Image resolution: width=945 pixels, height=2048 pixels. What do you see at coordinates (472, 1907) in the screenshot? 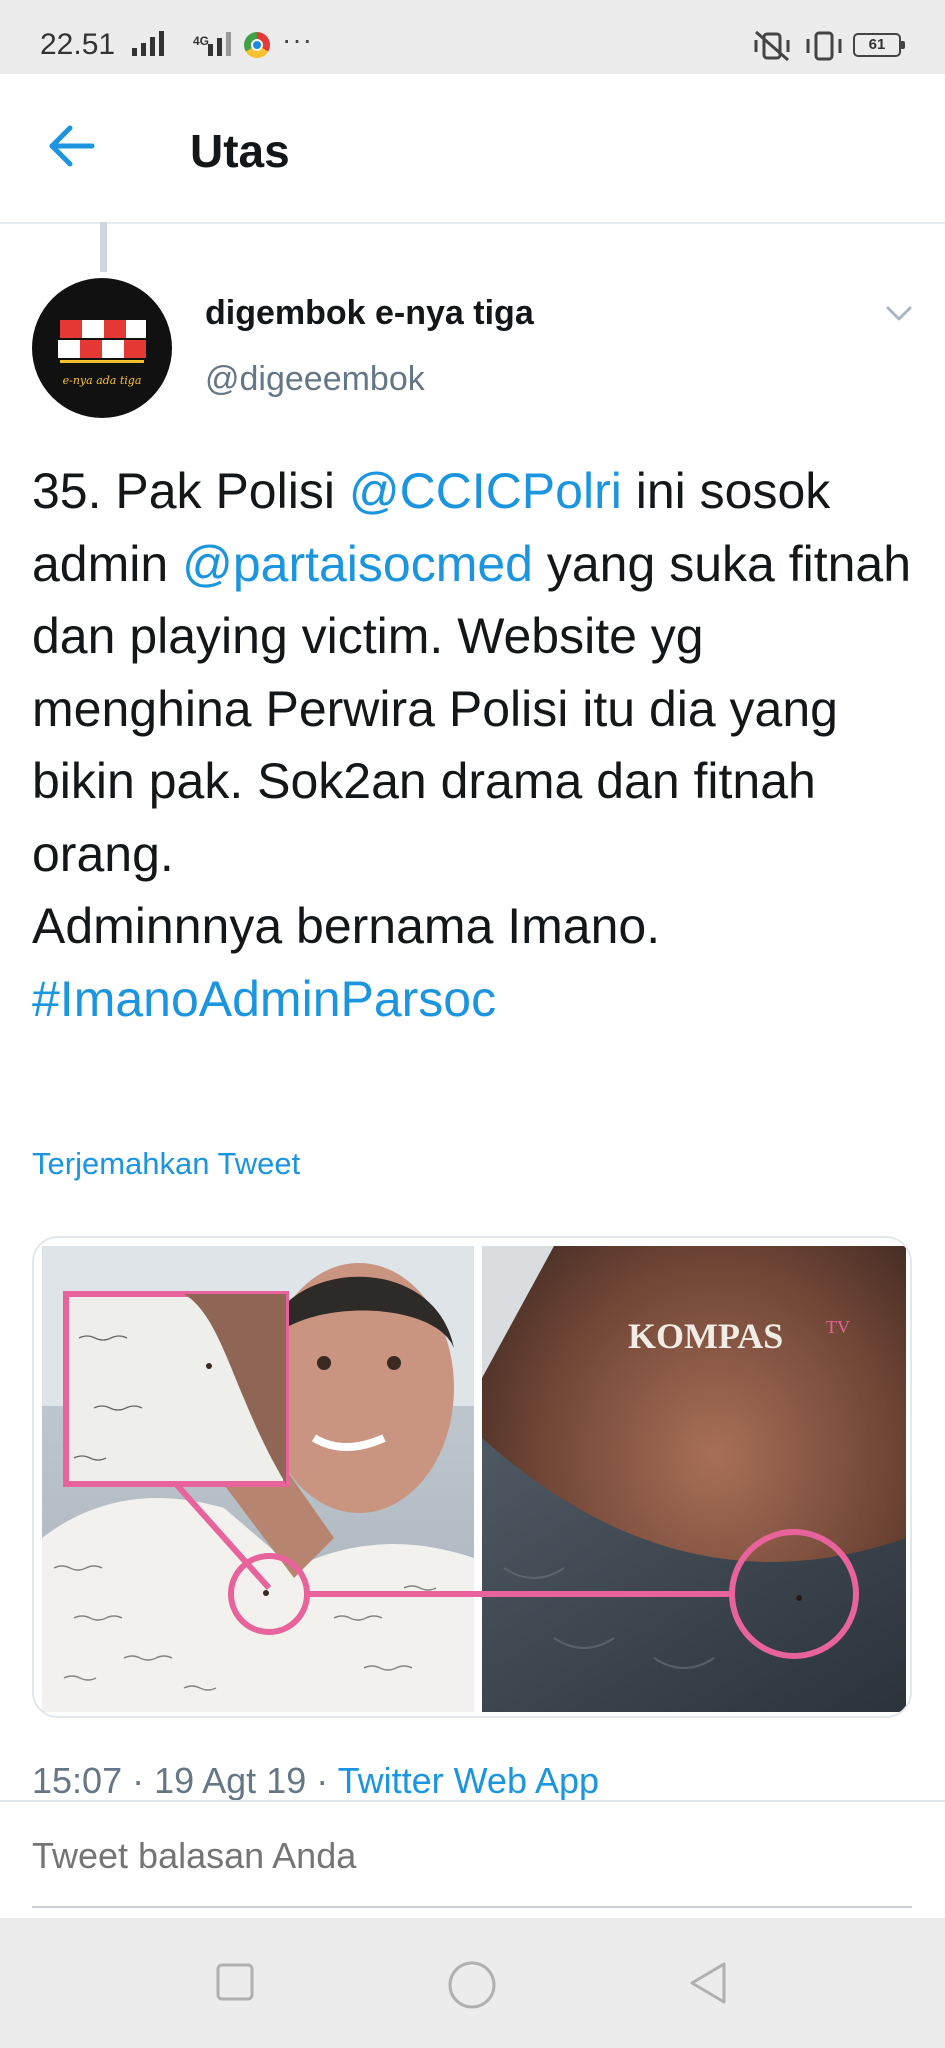
I see `reply-underline` at bounding box center [472, 1907].